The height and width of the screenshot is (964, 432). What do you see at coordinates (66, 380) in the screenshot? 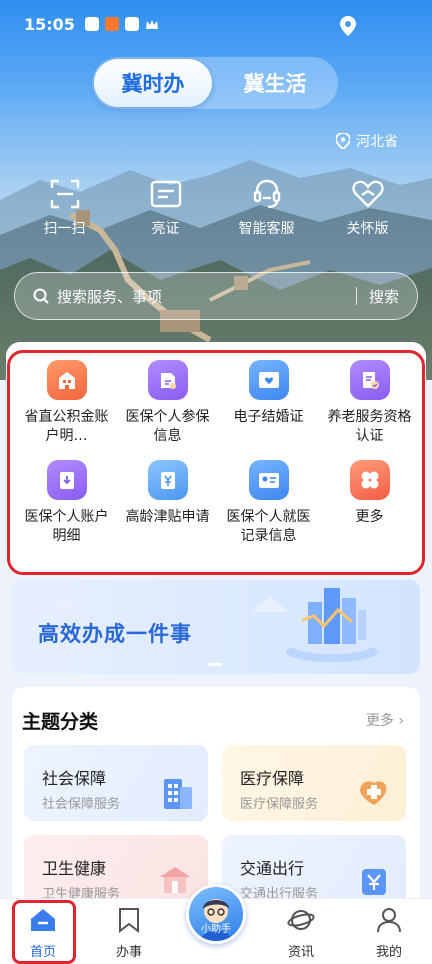
I see `building-icon` at bounding box center [66, 380].